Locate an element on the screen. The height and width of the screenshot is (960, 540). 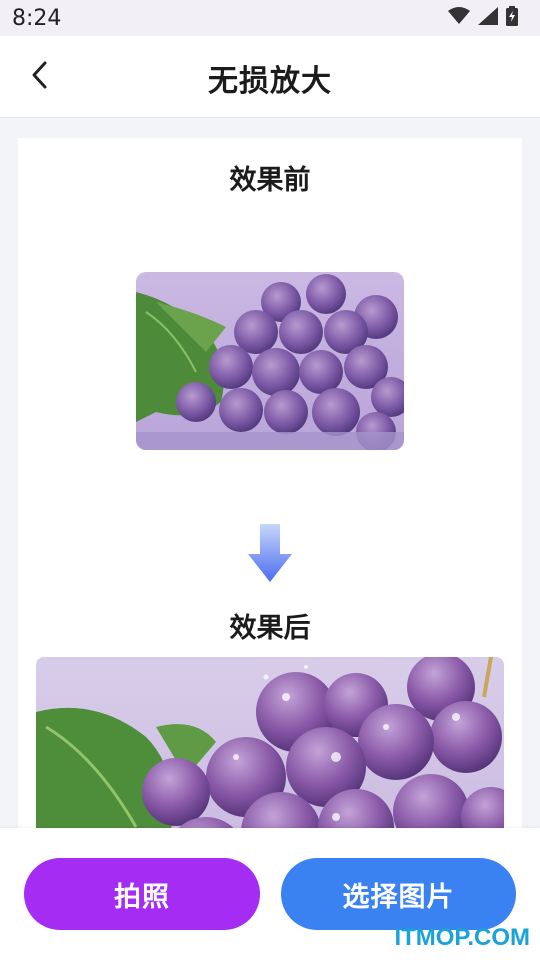
after-label: 效果后 is located at coordinates (270, 628).